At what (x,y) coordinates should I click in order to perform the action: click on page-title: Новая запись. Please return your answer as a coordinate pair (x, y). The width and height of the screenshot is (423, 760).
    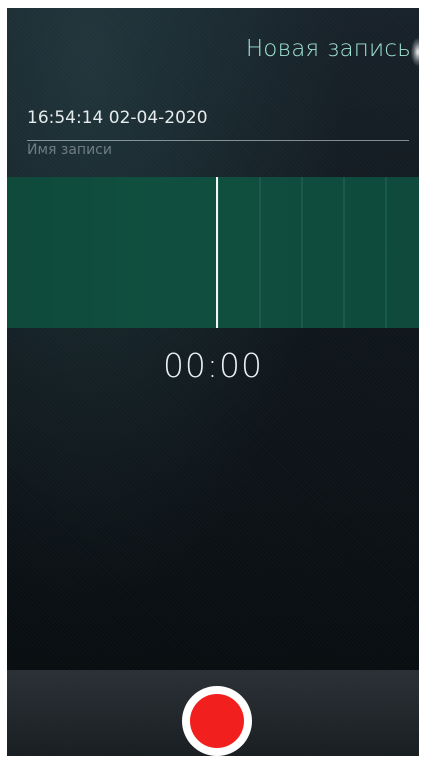
    Looking at the image, I should click on (328, 49).